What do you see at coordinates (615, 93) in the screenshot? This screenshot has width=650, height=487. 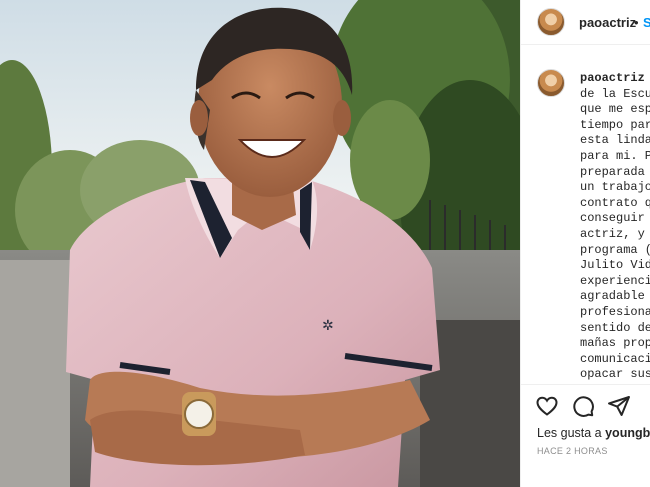 I see `caption-line: de la Escuela` at bounding box center [615, 93].